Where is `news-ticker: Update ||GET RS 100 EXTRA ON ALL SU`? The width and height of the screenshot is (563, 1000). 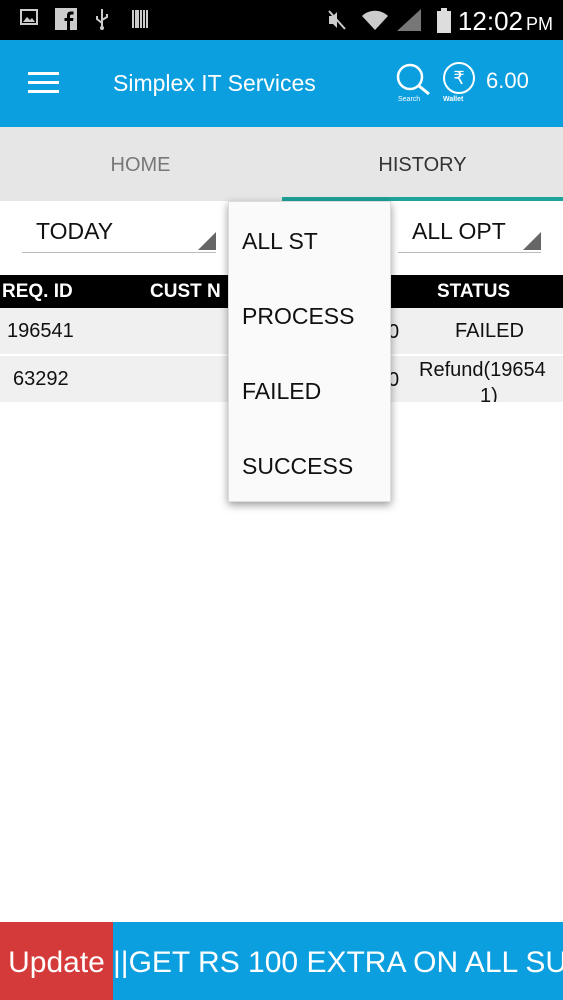 news-ticker: Update ||GET RS 100 EXTRA ON ALL SU is located at coordinates (281, 961).